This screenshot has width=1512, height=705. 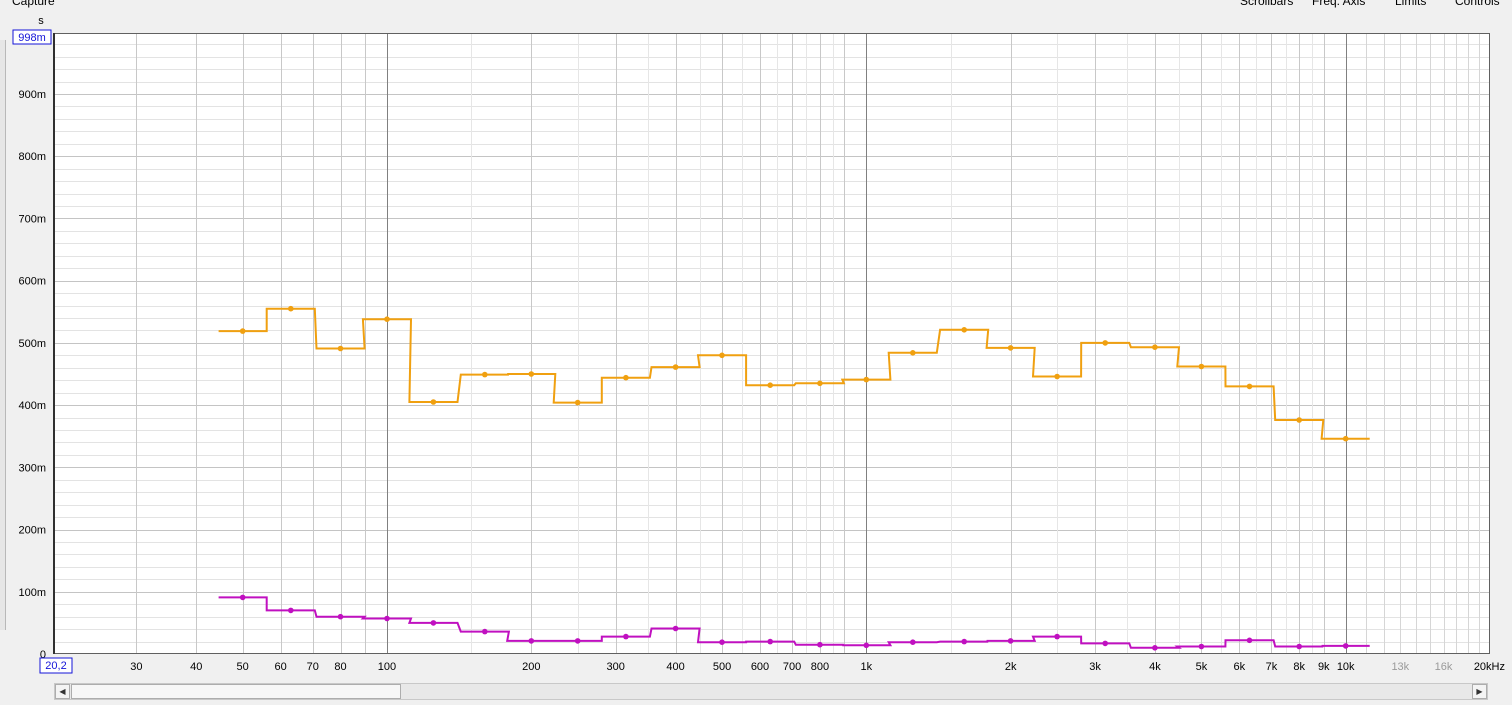 I want to click on x-tick-label: 600, so click(x=760, y=667).